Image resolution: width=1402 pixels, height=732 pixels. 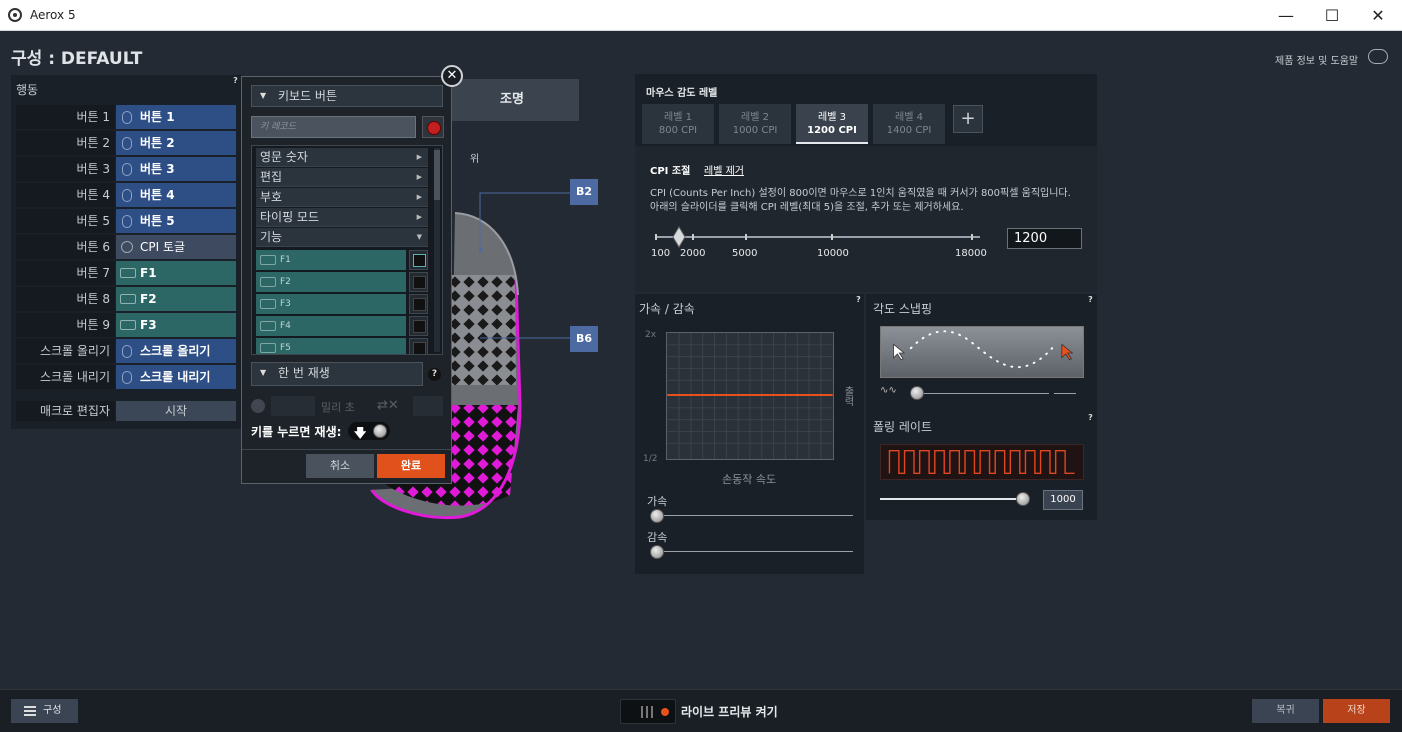 I want to click on key-list-item: F1, so click(x=331, y=260).